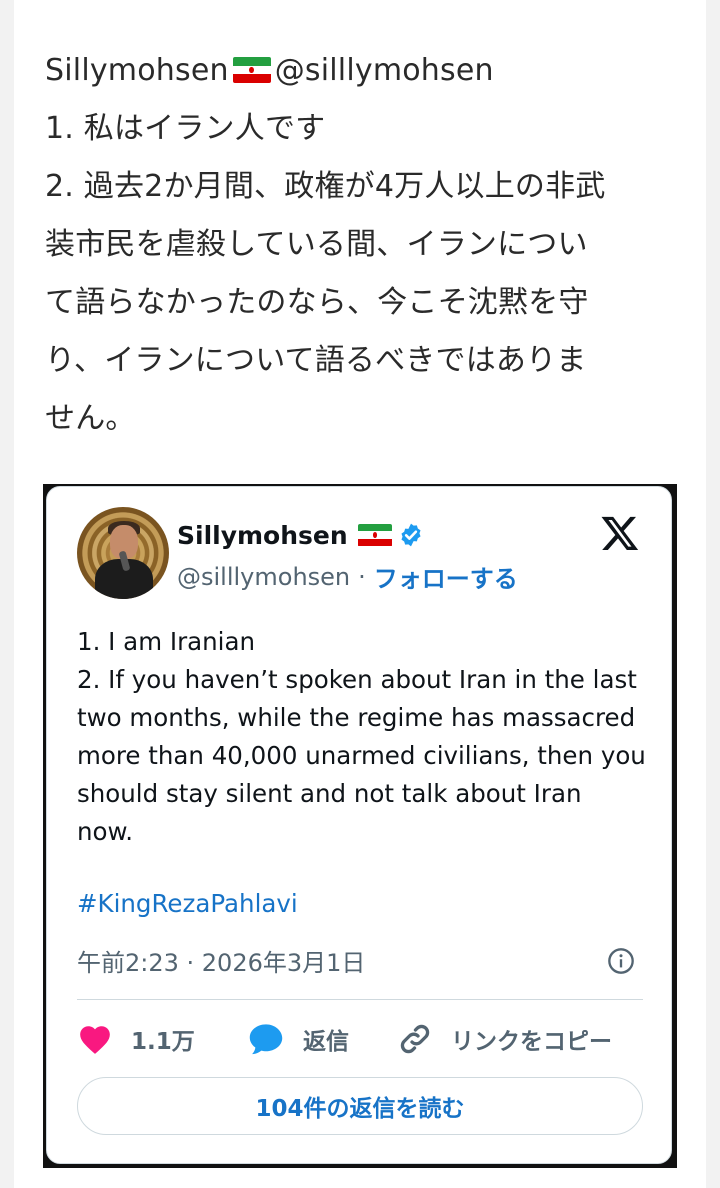 The height and width of the screenshot is (1188, 720). What do you see at coordinates (263, 577) in the screenshot?
I see `tweet-author-handle: @silllymohsen` at bounding box center [263, 577].